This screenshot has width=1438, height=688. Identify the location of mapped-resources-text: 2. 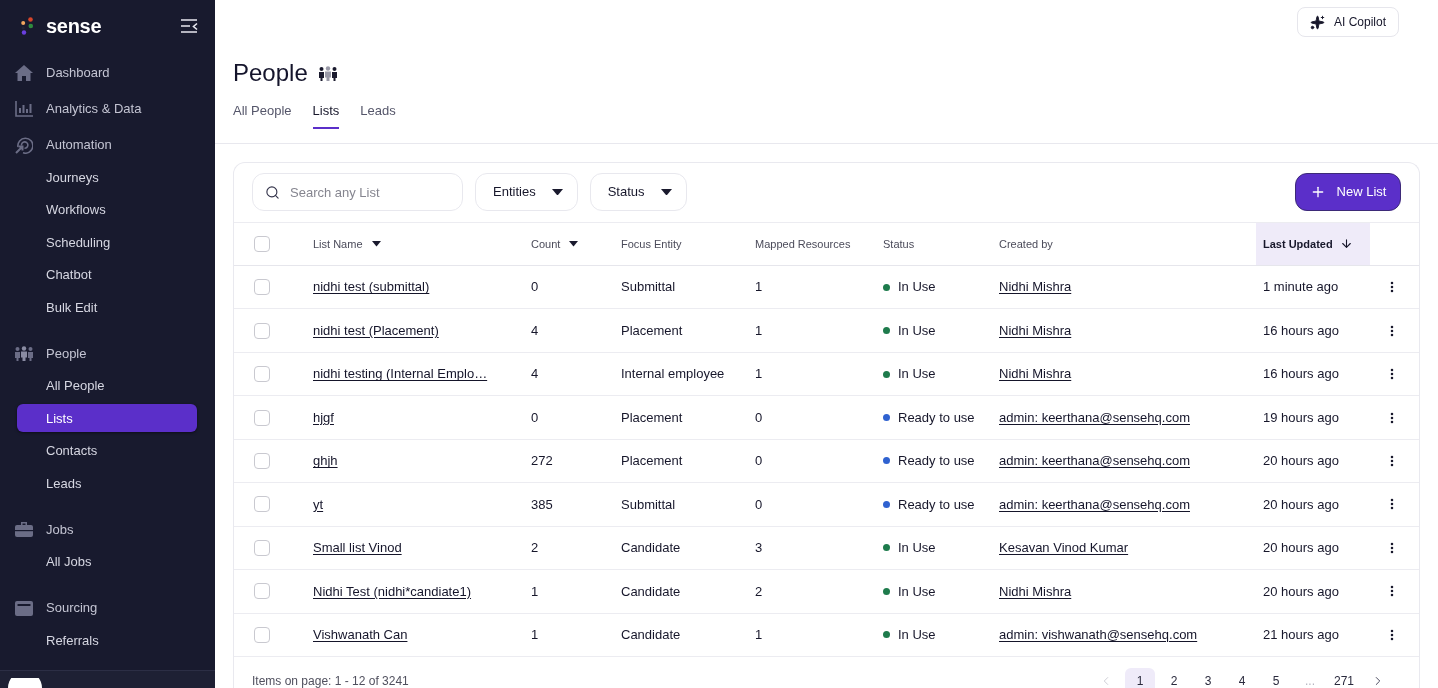
(759, 591).